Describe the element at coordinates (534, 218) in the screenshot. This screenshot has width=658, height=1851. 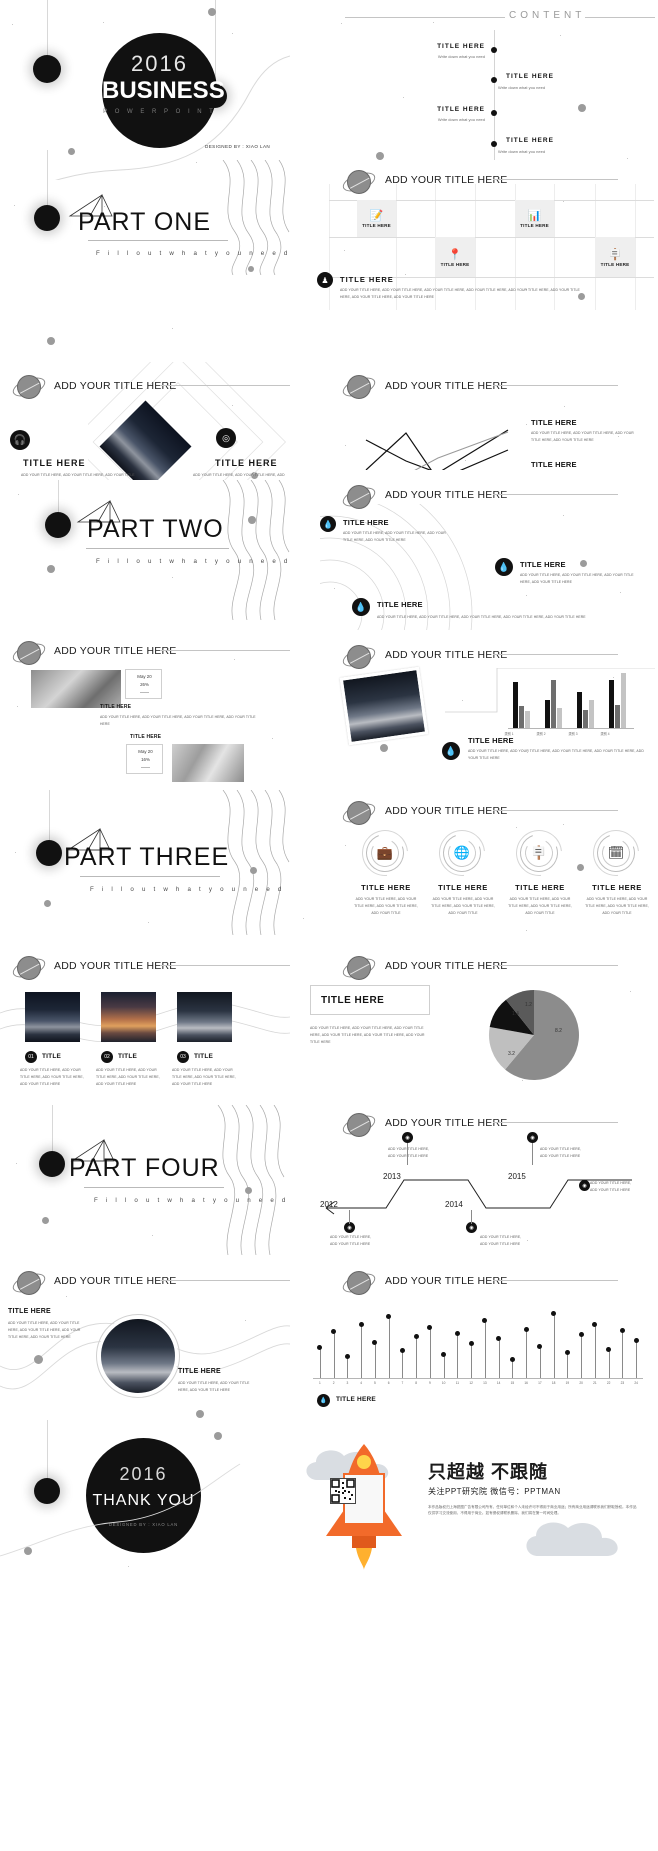
I see `icon-cell-2: 📊 TITLE HERE` at that location.